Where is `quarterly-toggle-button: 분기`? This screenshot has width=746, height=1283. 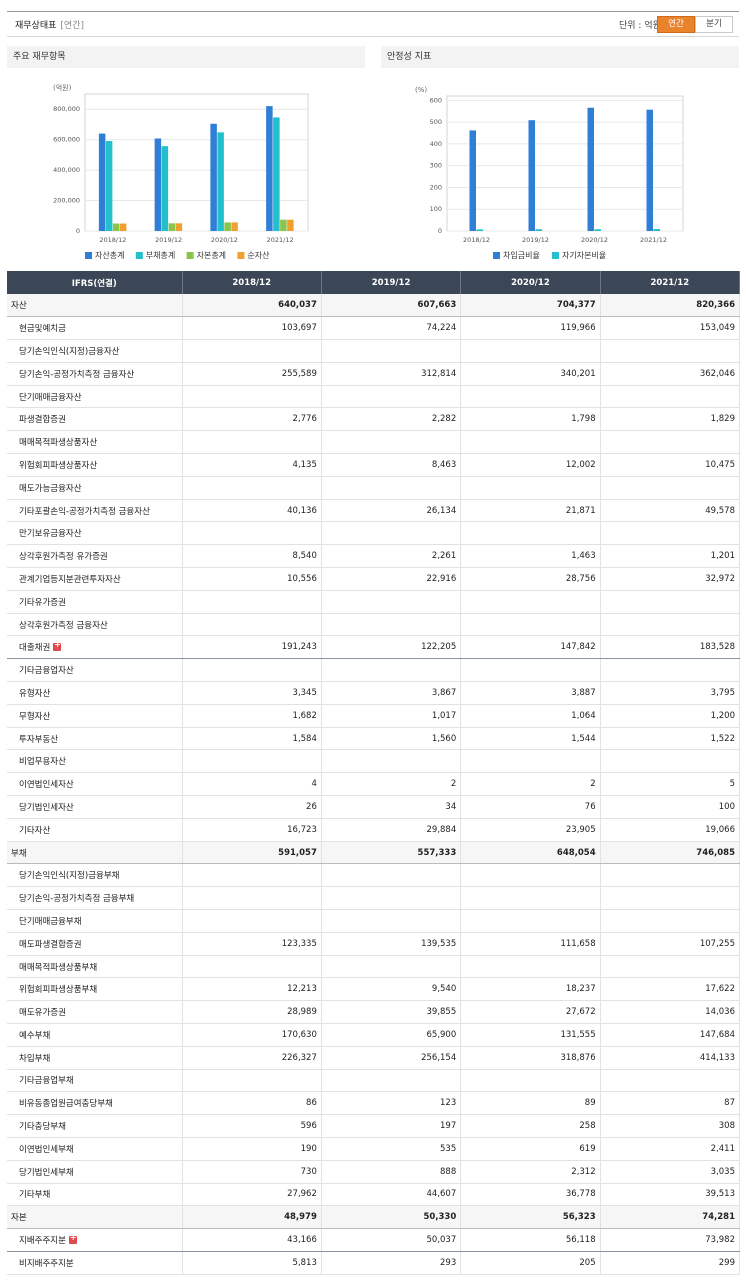
quarterly-toggle-button: 분기 is located at coordinates (714, 24).